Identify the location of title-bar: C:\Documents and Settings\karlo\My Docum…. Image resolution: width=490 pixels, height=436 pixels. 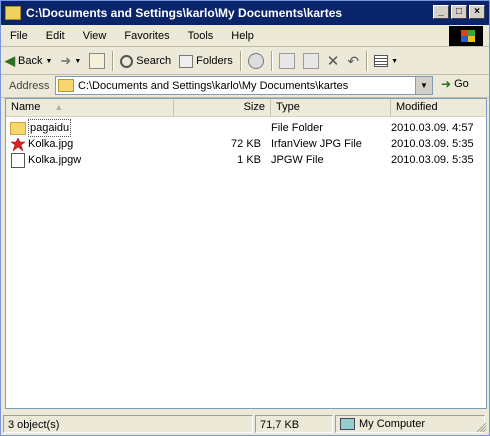
(245, 13).